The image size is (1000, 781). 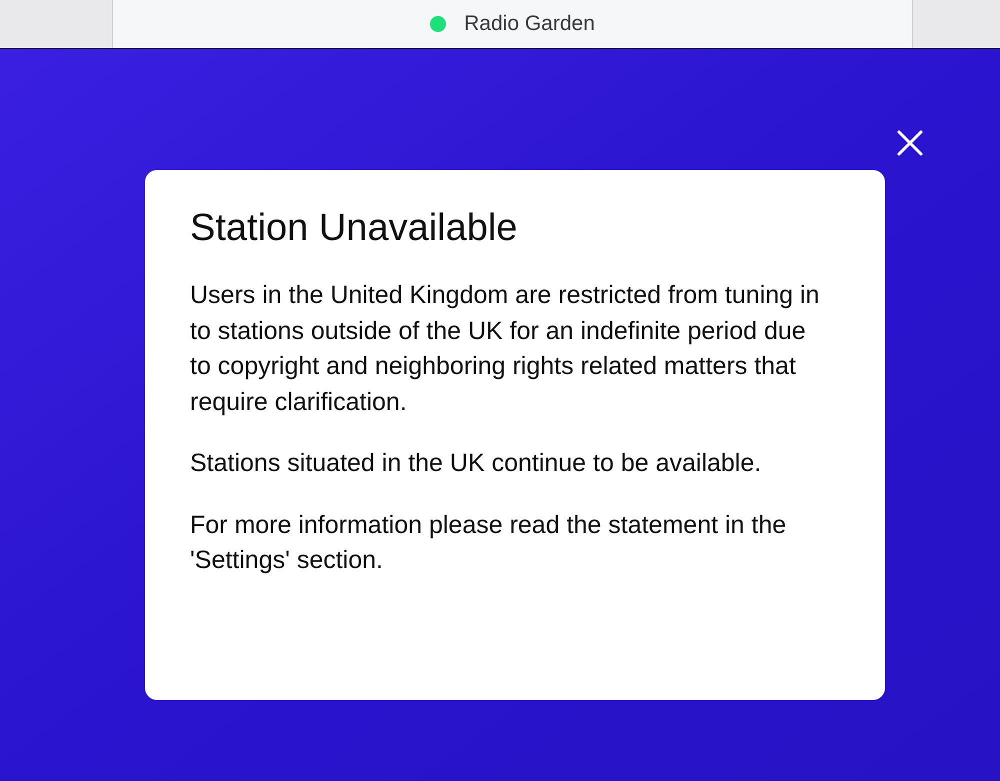 I want to click on dialog-title: Station Unavailable, so click(x=354, y=228).